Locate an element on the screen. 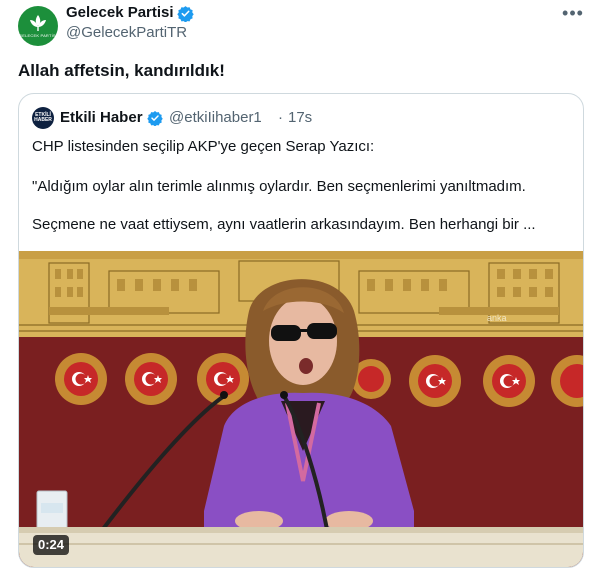  quote-timestamp: 17s is located at coordinates (300, 118).